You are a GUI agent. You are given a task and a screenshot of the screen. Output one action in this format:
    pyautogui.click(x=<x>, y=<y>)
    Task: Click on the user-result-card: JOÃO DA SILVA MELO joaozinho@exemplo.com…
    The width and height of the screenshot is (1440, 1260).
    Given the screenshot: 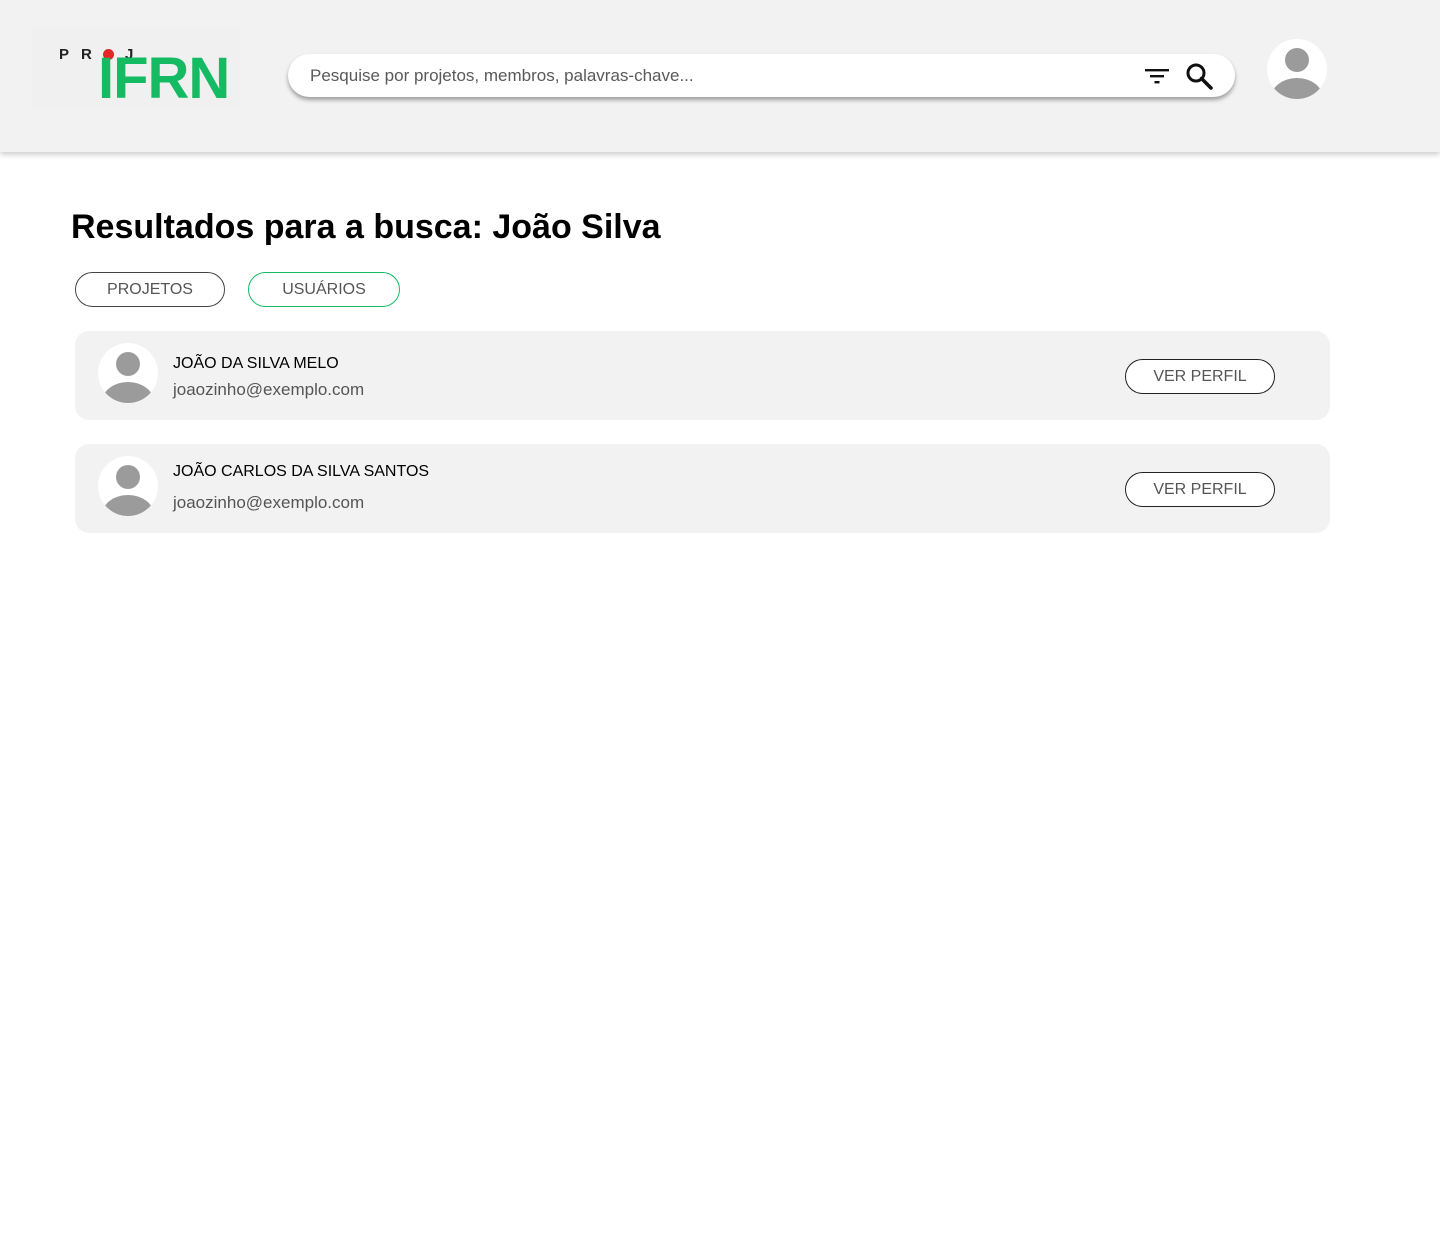 What is the action you would take?
    pyautogui.click(x=702, y=375)
    